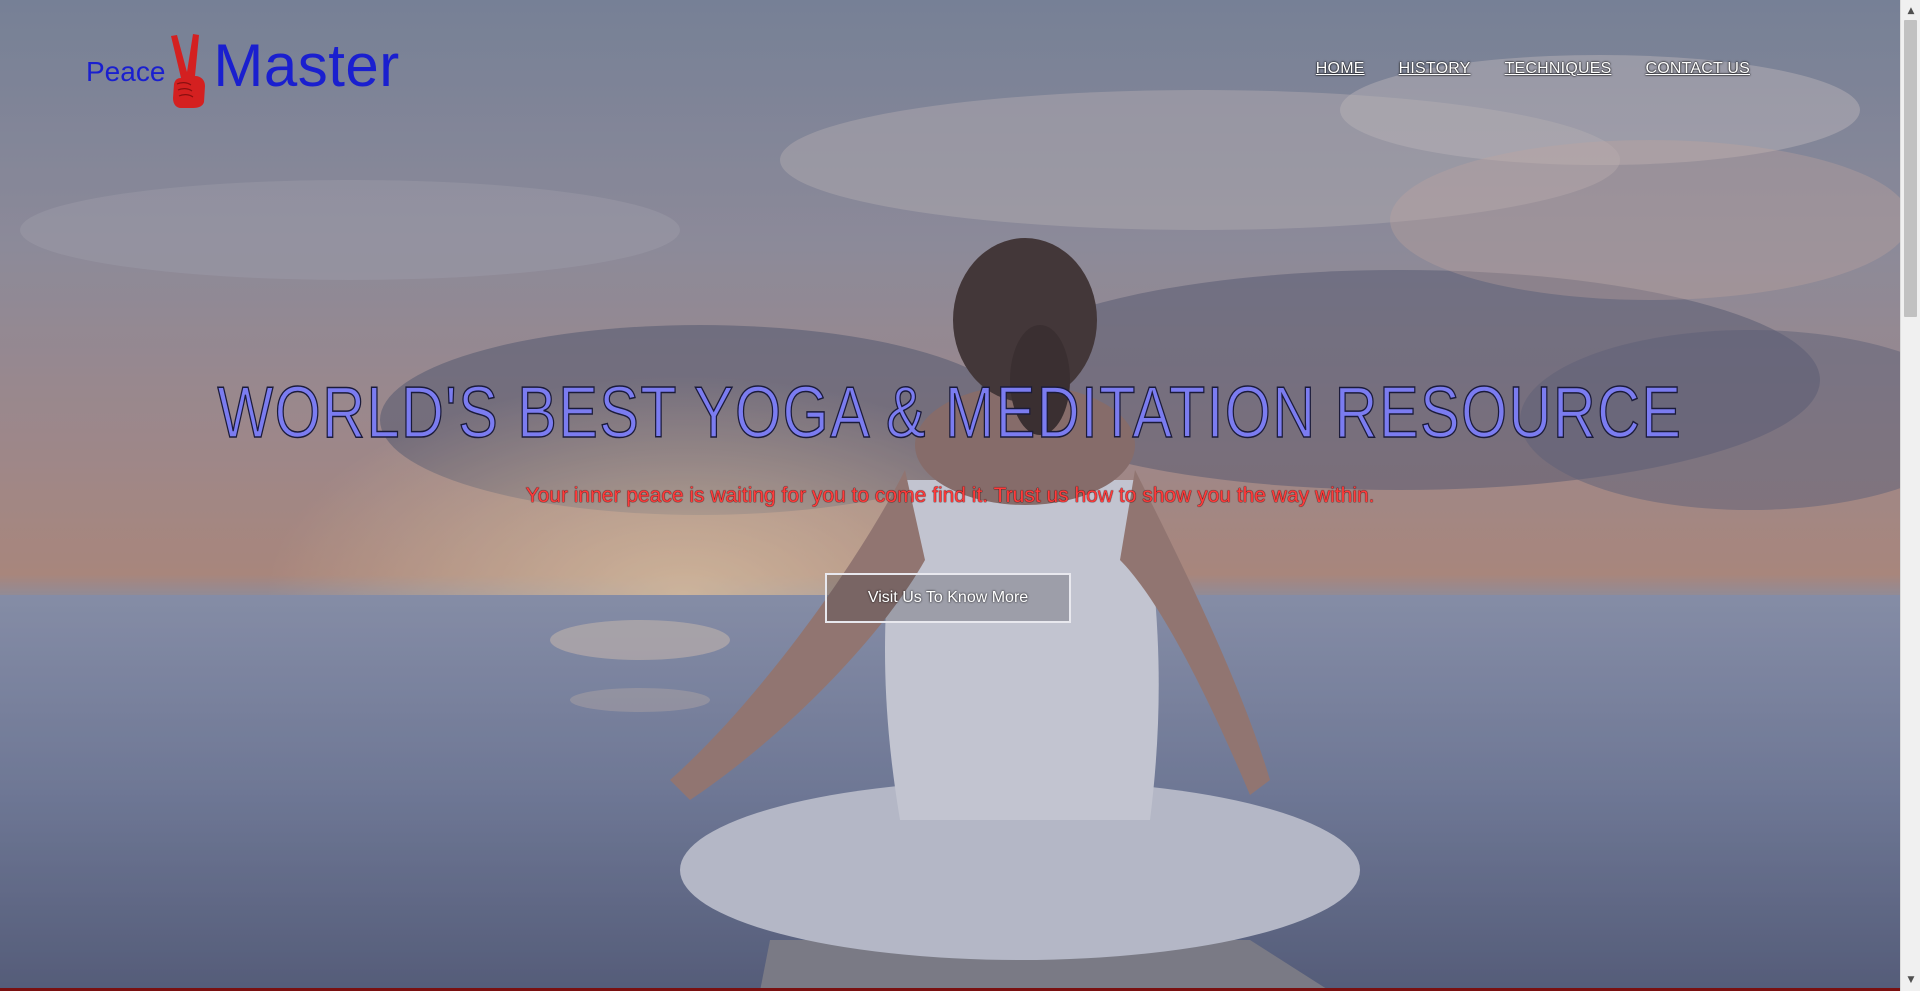  What do you see at coordinates (1910, 11) in the screenshot?
I see `scroll-up-arrow-icon: ▲` at bounding box center [1910, 11].